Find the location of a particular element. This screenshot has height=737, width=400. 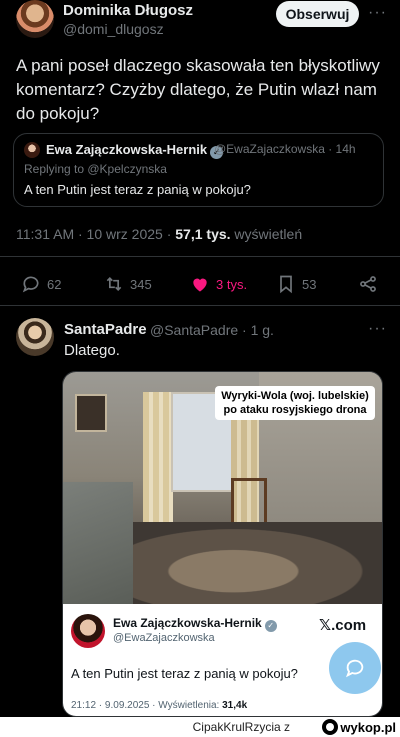

reply-more-options-icon: ··· is located at coordinates (377, 329).